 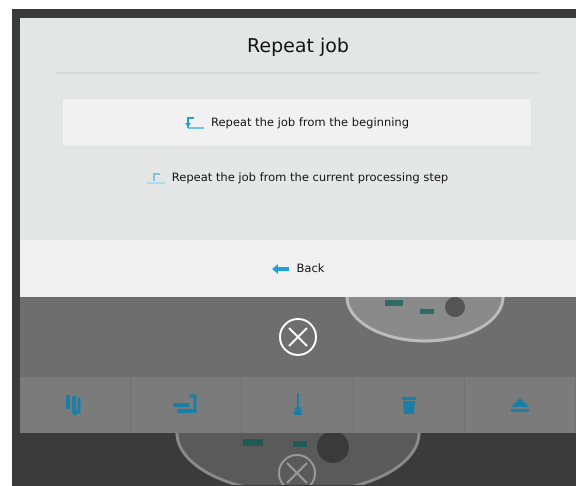 I want to click on close-button, so click(x=298, y=337).